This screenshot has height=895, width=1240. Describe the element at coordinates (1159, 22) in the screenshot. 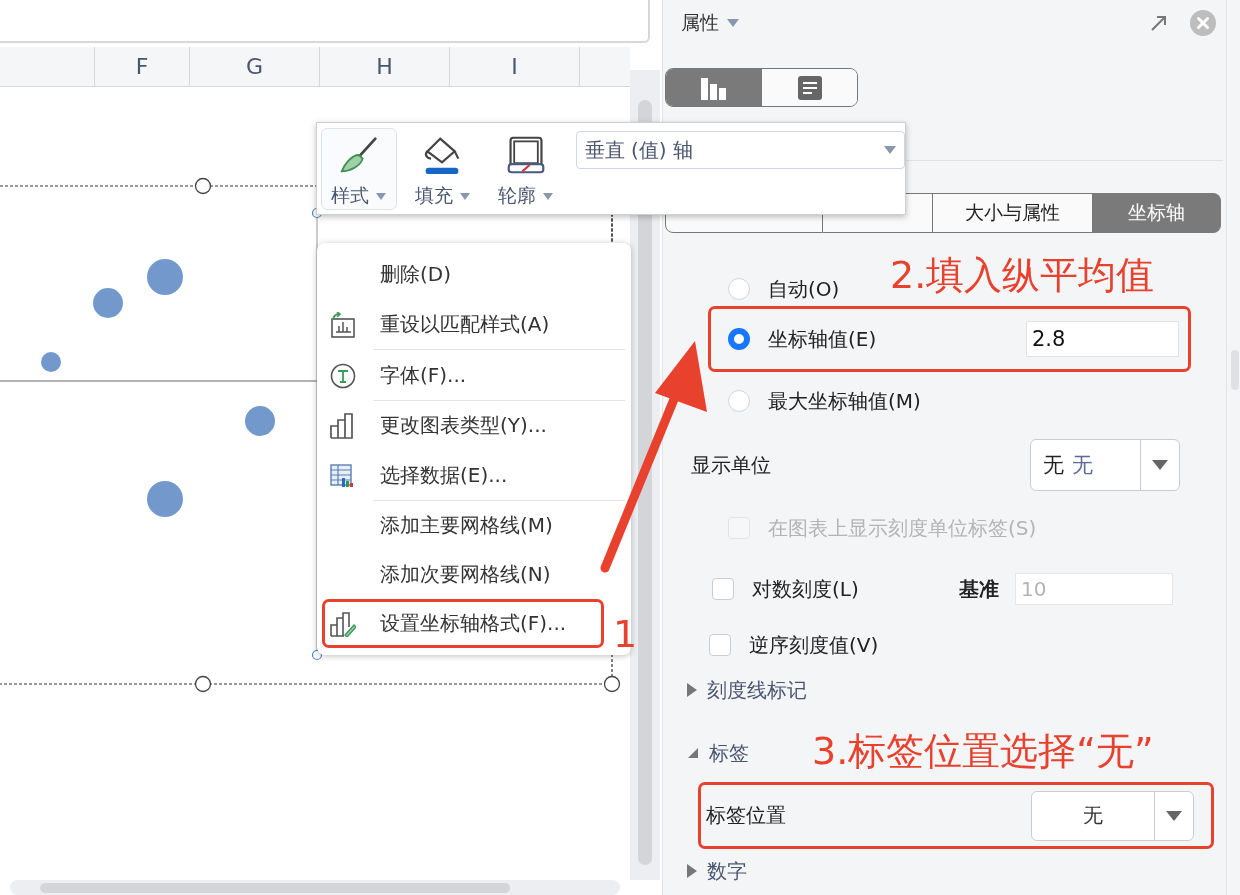

I see `expand-icon` at that location.